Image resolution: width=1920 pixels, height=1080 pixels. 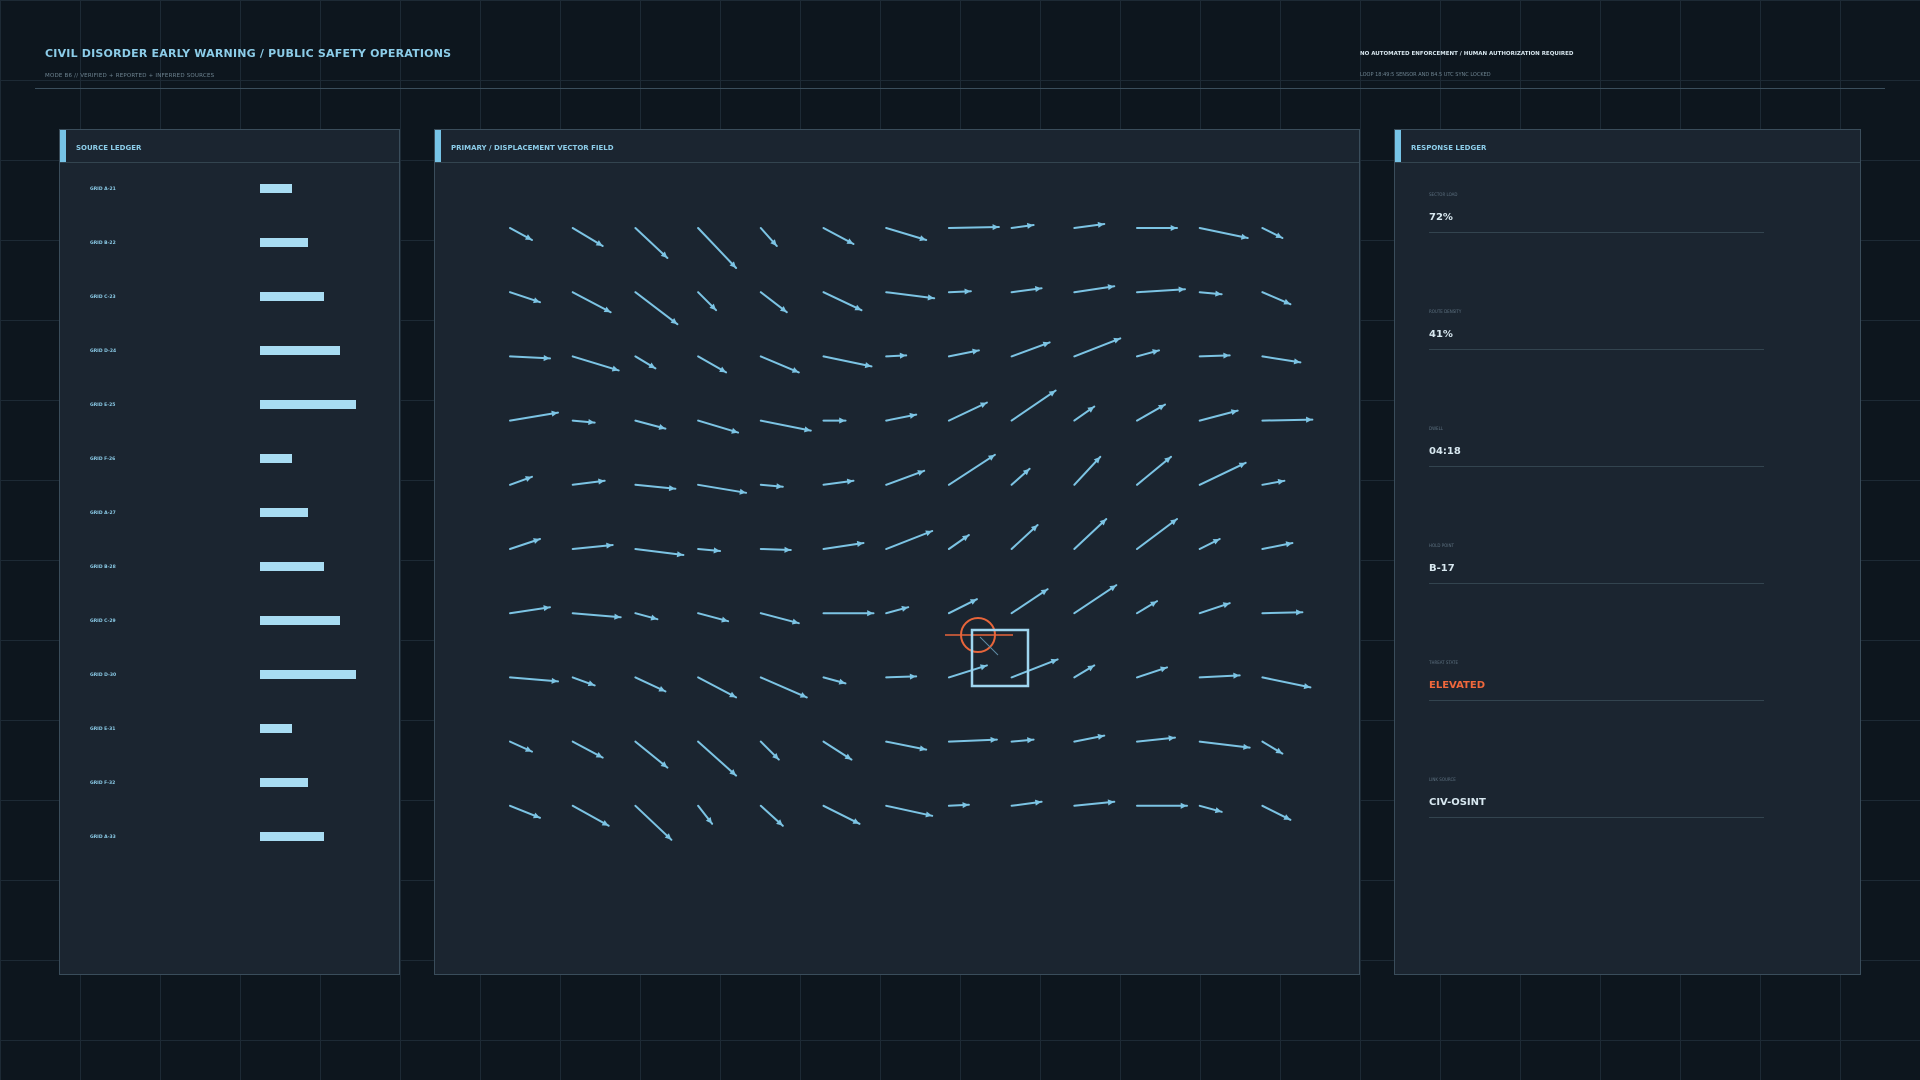 What do you see at coordinates (229, 622) in the screenshot?
I see `source-ledger-row: GRID C-29` at bounding box center [229, 622].